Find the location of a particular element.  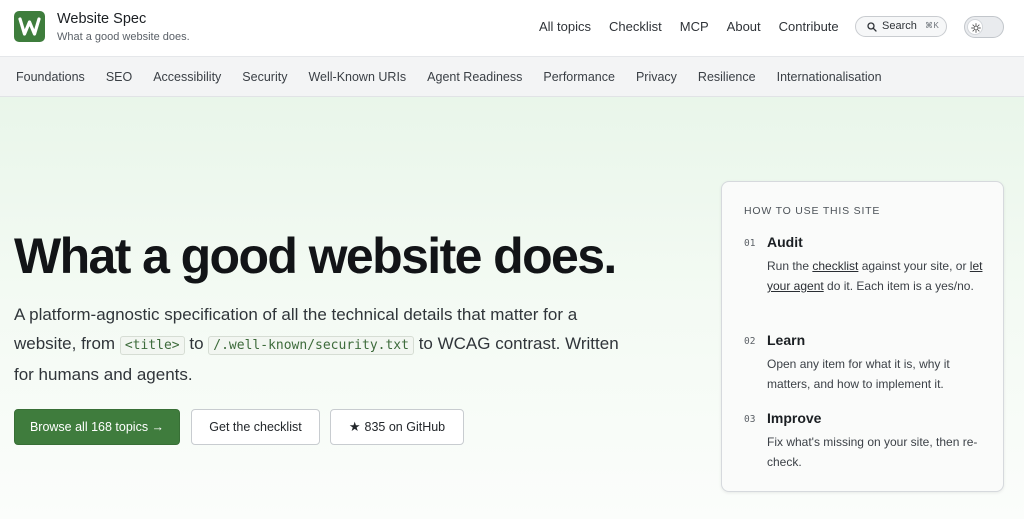

category-seo: SEO is located at coordinates (119, 77).